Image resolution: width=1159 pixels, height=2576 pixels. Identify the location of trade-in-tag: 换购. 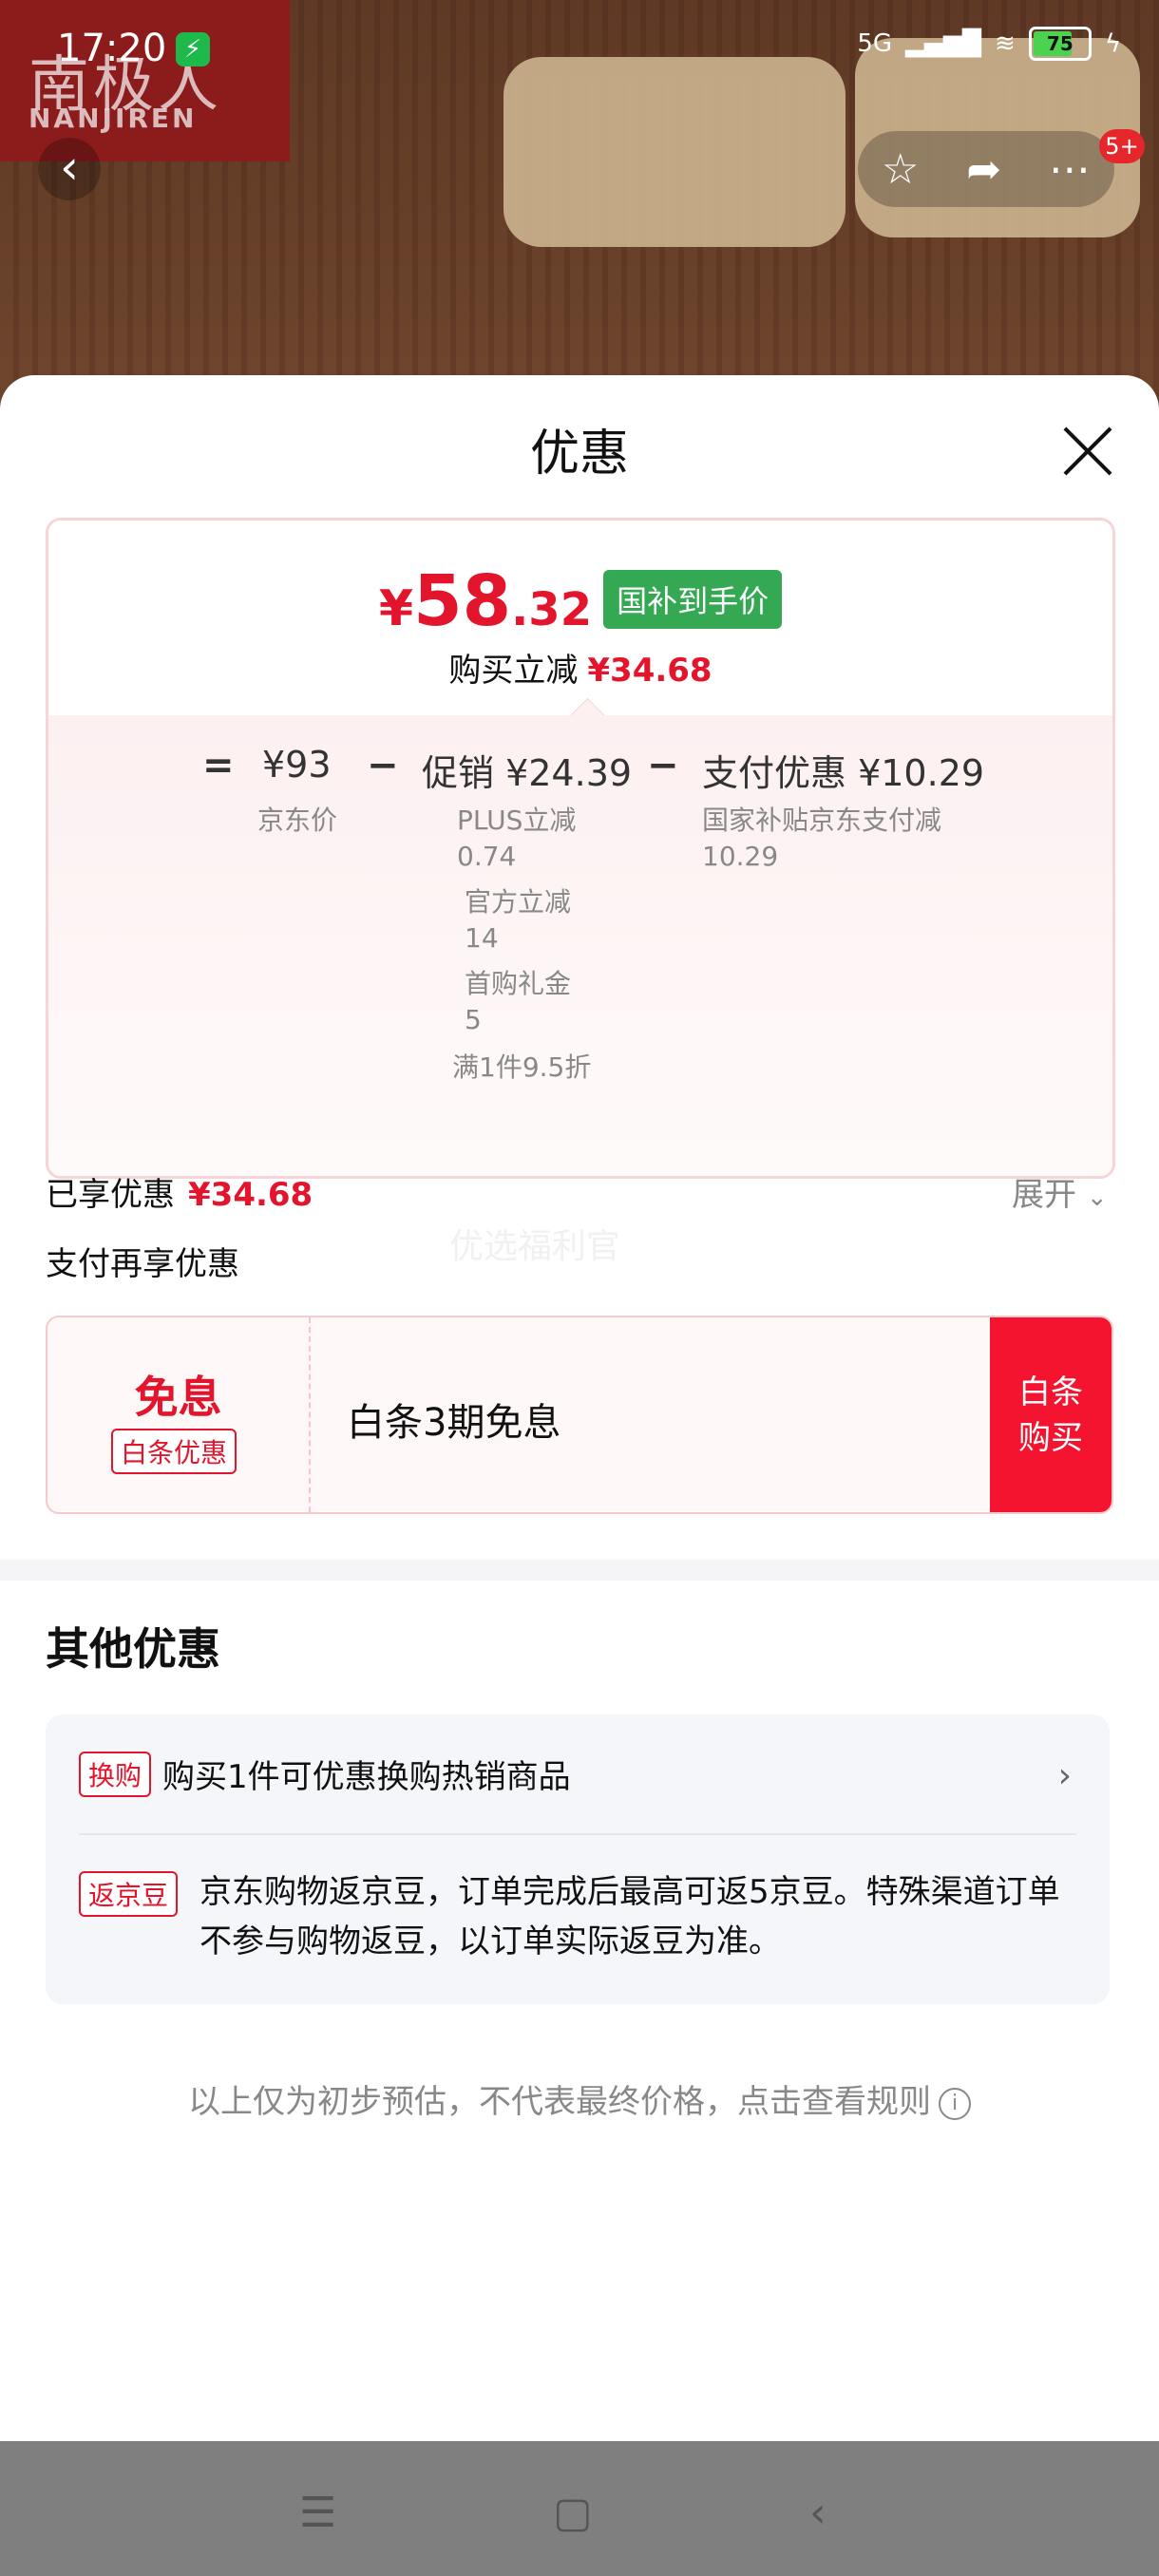
(115, 1774).